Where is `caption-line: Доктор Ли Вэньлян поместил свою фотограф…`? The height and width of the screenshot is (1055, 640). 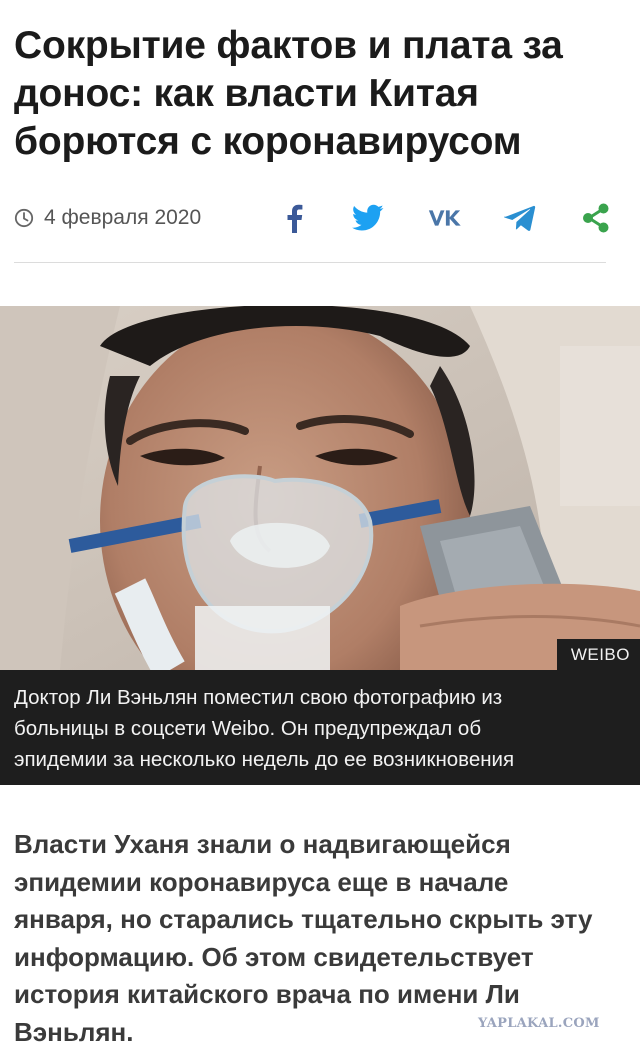
caption-line: Доктор Ли Вэньлян поместил свою фотограф… is located at coordinates (258, 697).